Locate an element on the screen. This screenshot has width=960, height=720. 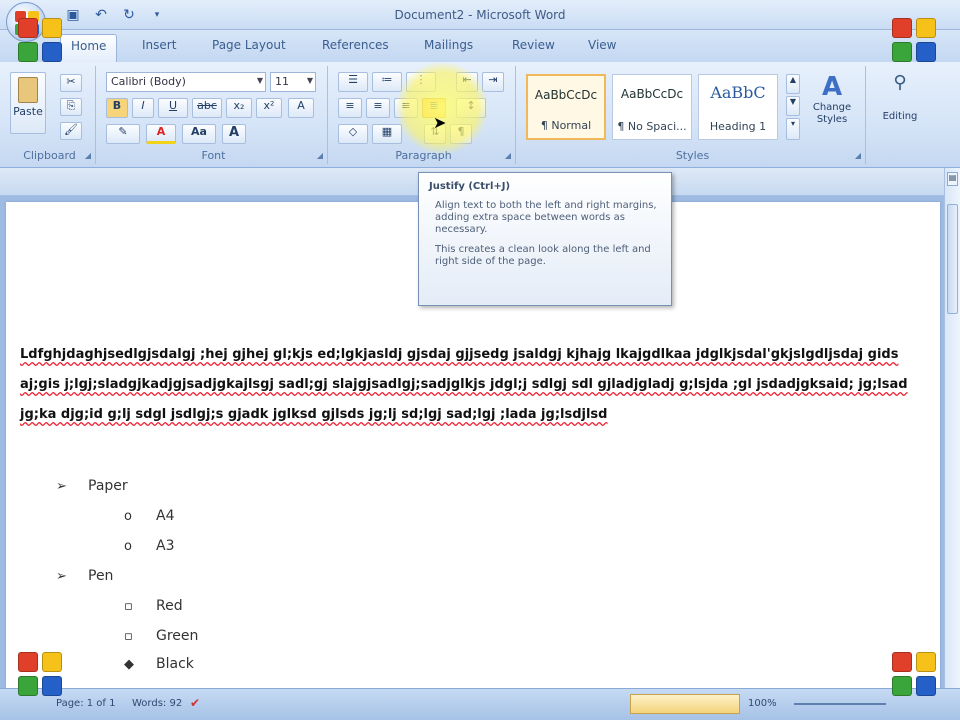
clipboard-group: Paste ✂ ⎘ 🖌 Clipboard ◢ is located at coordinates (50, 115).